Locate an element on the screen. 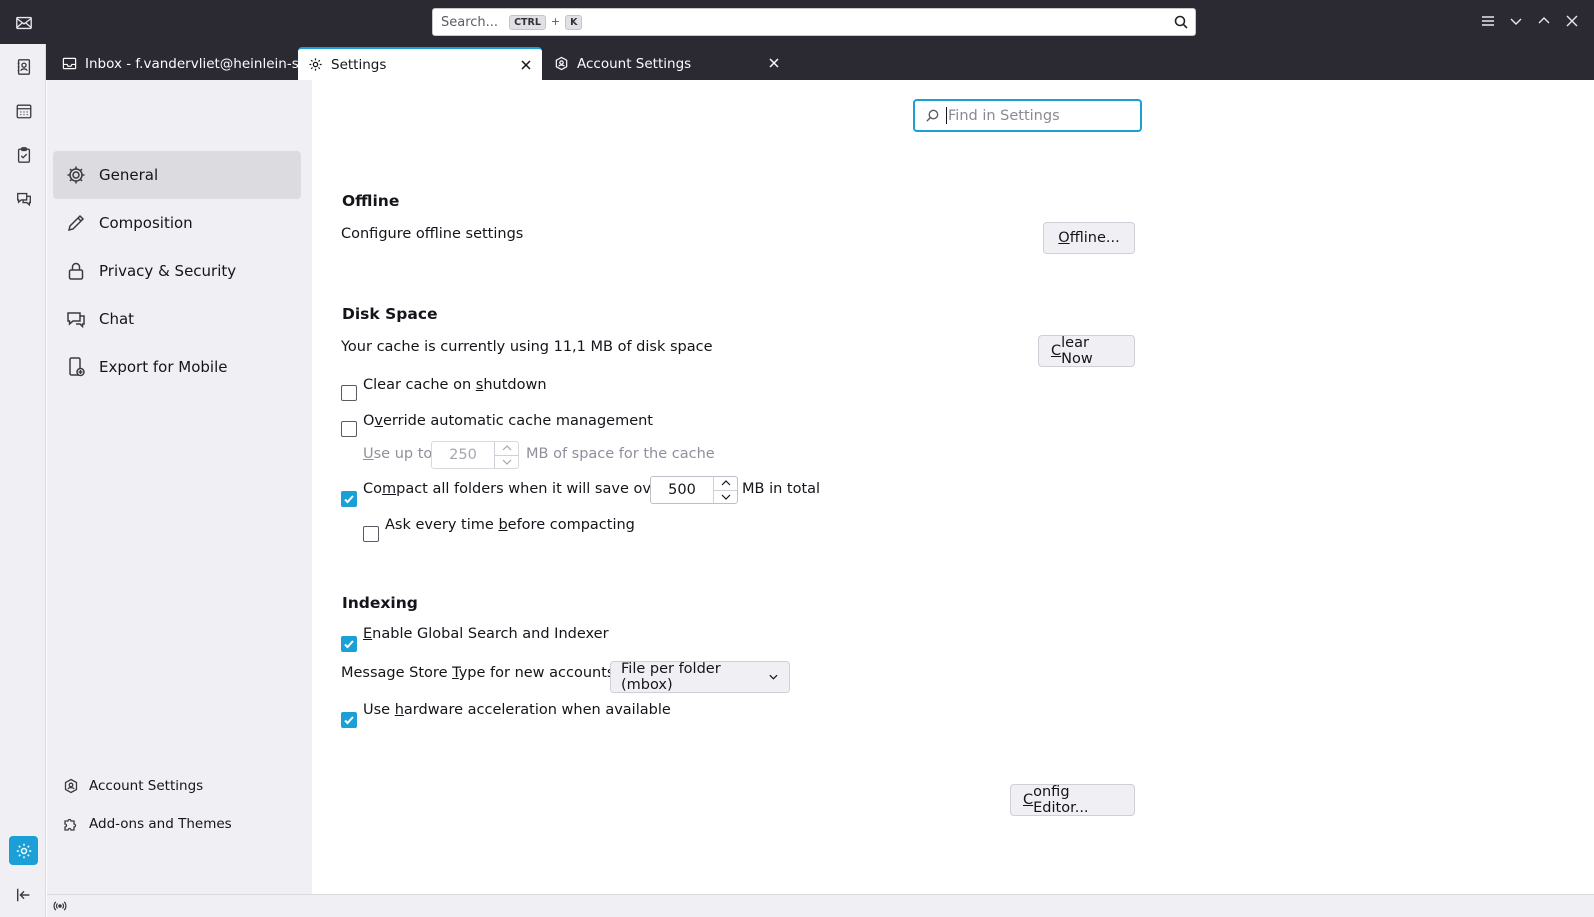 Image resolution: width=1594 pixels, height=917 pixels. title-bar: Search... CTRL + K is located at coordinates (820, 22).